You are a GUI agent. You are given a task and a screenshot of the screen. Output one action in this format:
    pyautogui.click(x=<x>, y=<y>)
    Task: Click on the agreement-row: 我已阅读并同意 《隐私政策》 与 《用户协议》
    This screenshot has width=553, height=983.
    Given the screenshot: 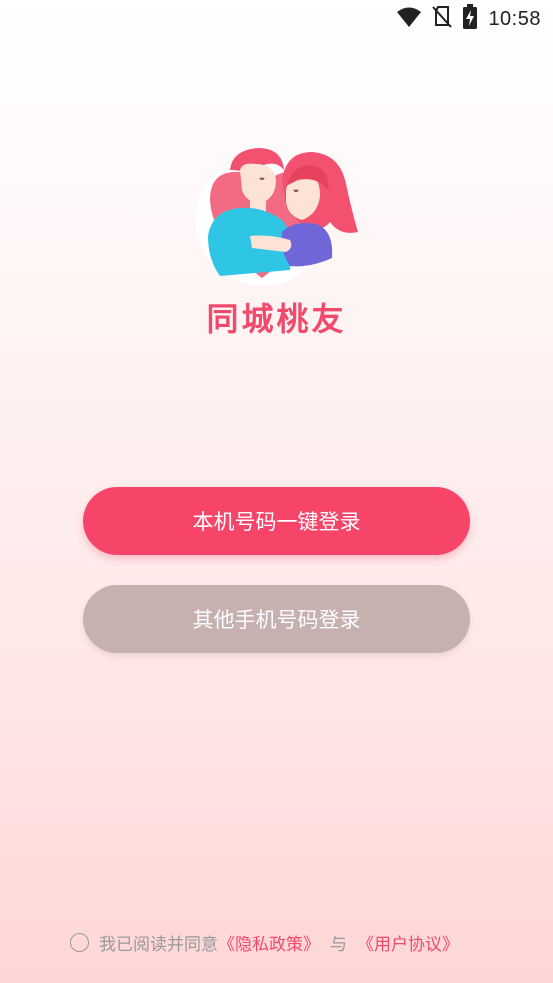 What is the action you would take?
    pyautogui.click(x=264, y=942)
    